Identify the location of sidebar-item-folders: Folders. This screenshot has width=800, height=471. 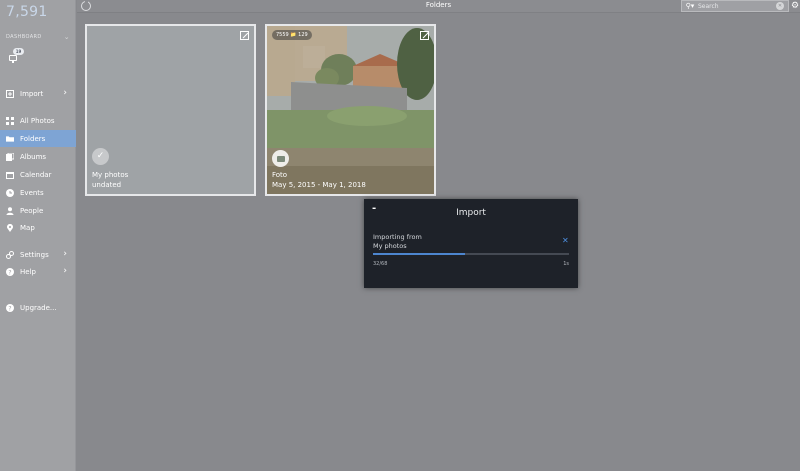
(38, 138).